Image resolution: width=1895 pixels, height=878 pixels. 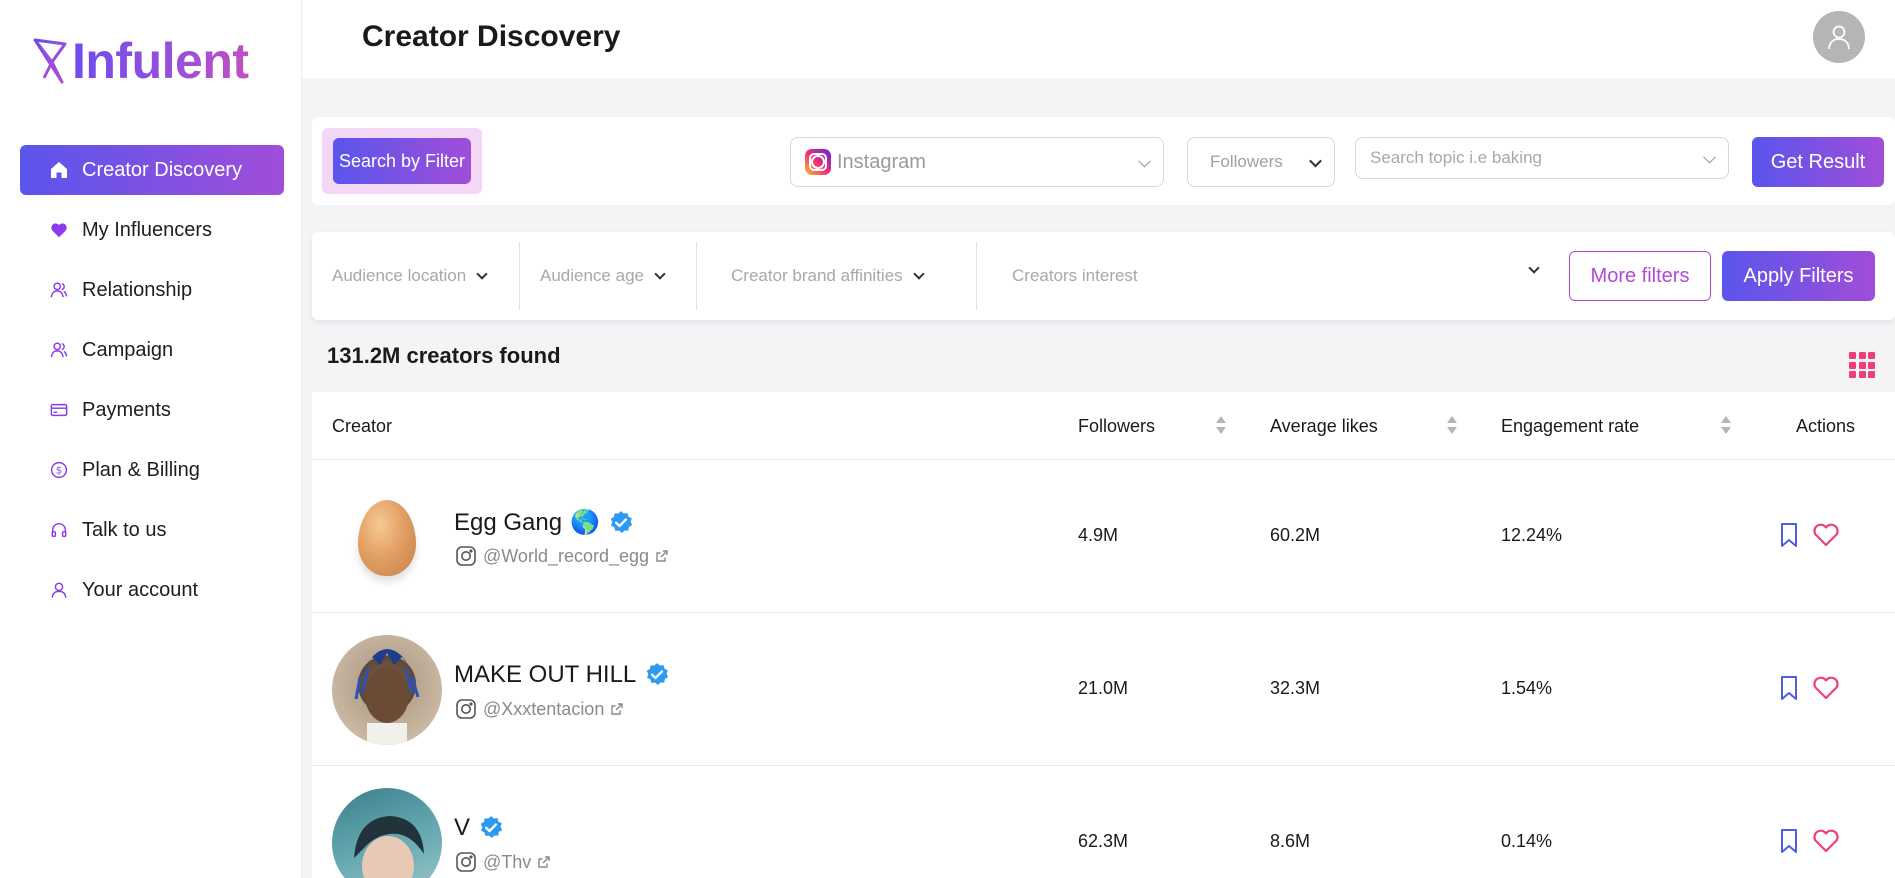 What do you see at coordinates (1075, 275) in the screenshot?
I see `filter-label: Creators interest` at bounding box center [1075, 275].